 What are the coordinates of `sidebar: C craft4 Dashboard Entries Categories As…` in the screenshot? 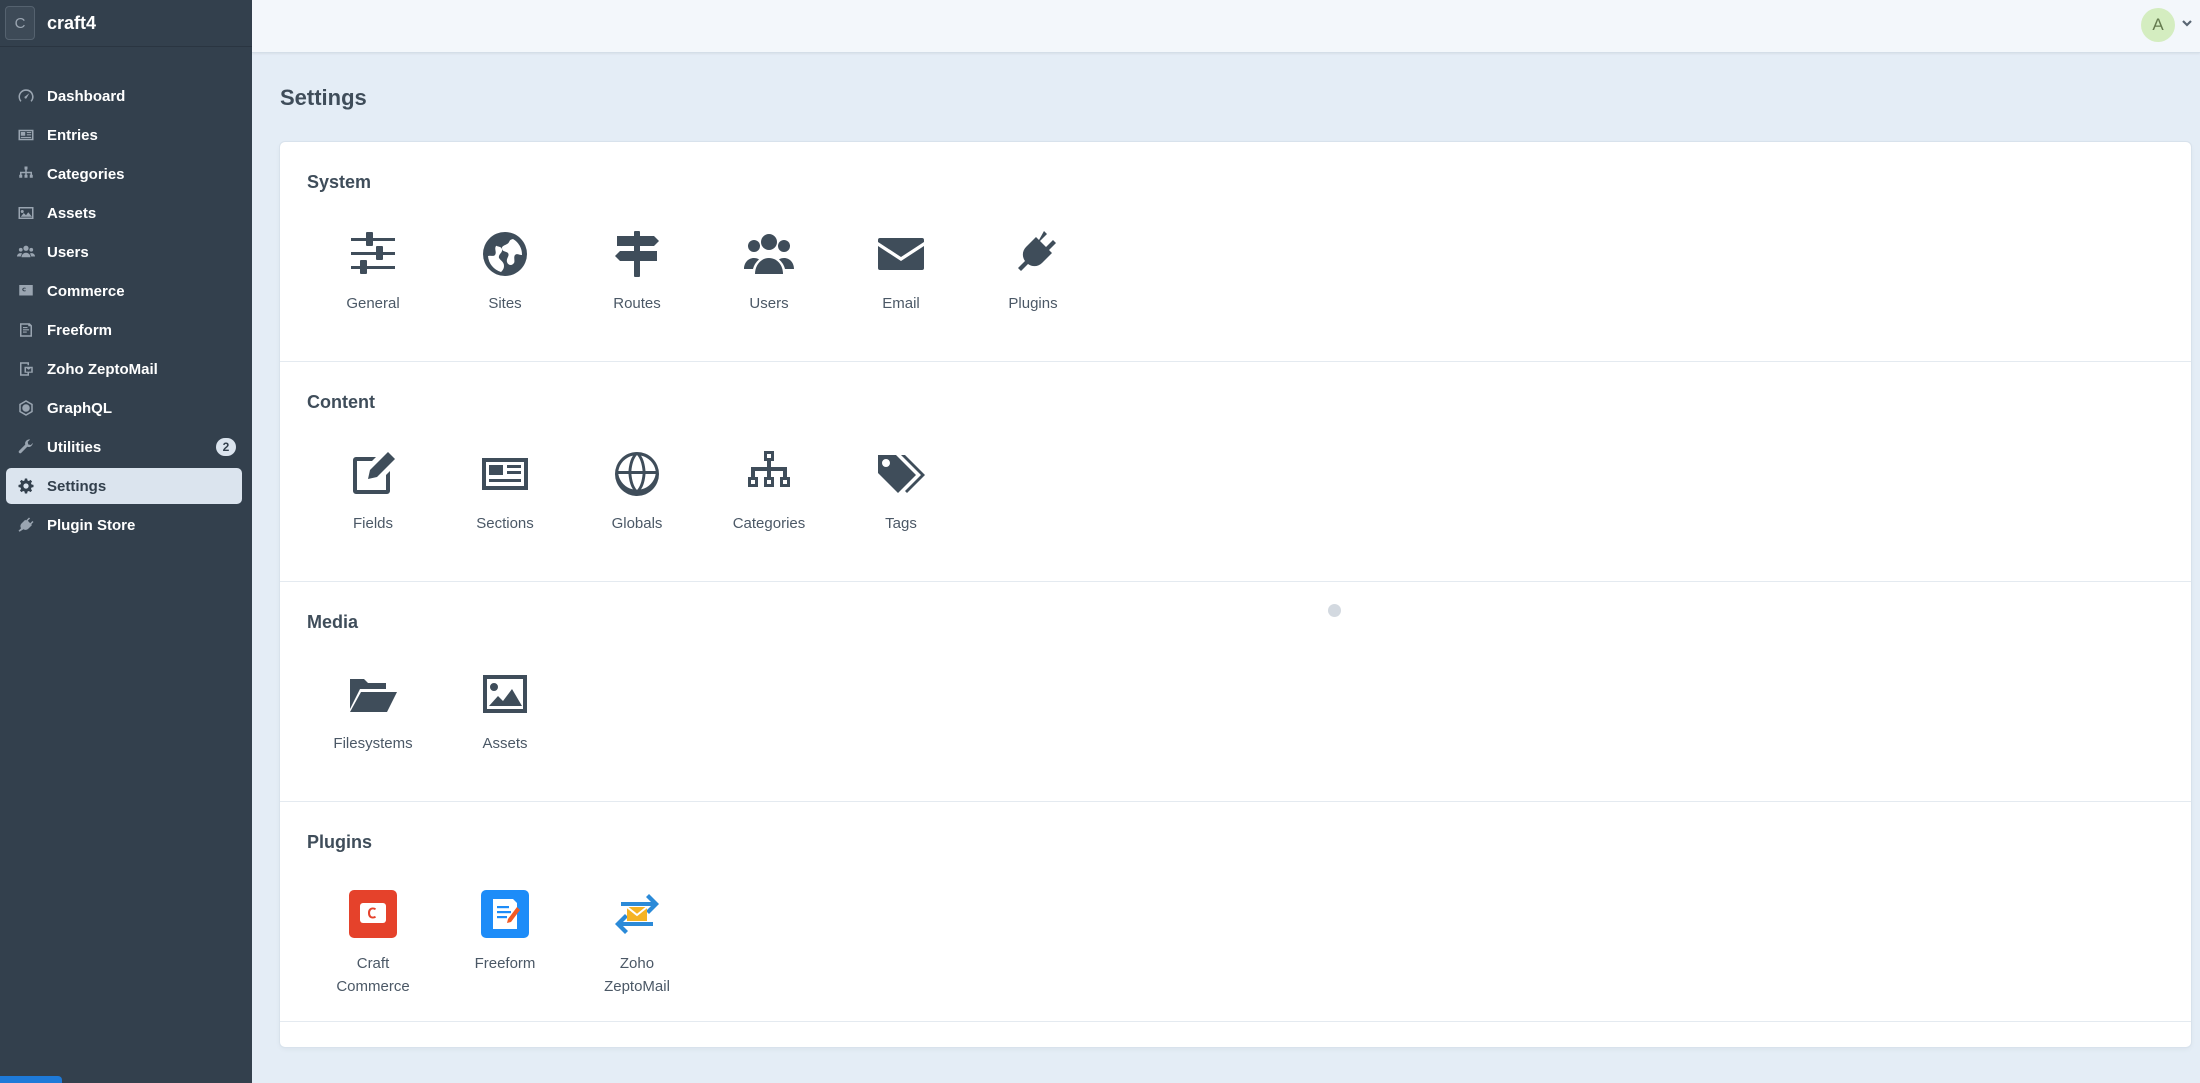 It's located at (126, 541).